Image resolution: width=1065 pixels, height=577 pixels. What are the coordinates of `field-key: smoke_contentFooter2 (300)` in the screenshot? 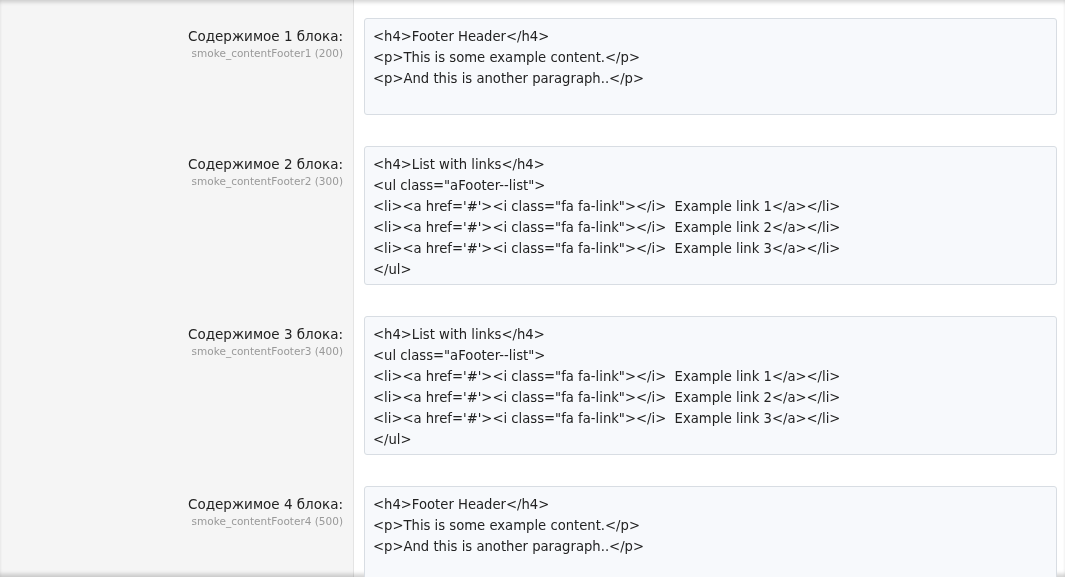 It's located at (267, 181).